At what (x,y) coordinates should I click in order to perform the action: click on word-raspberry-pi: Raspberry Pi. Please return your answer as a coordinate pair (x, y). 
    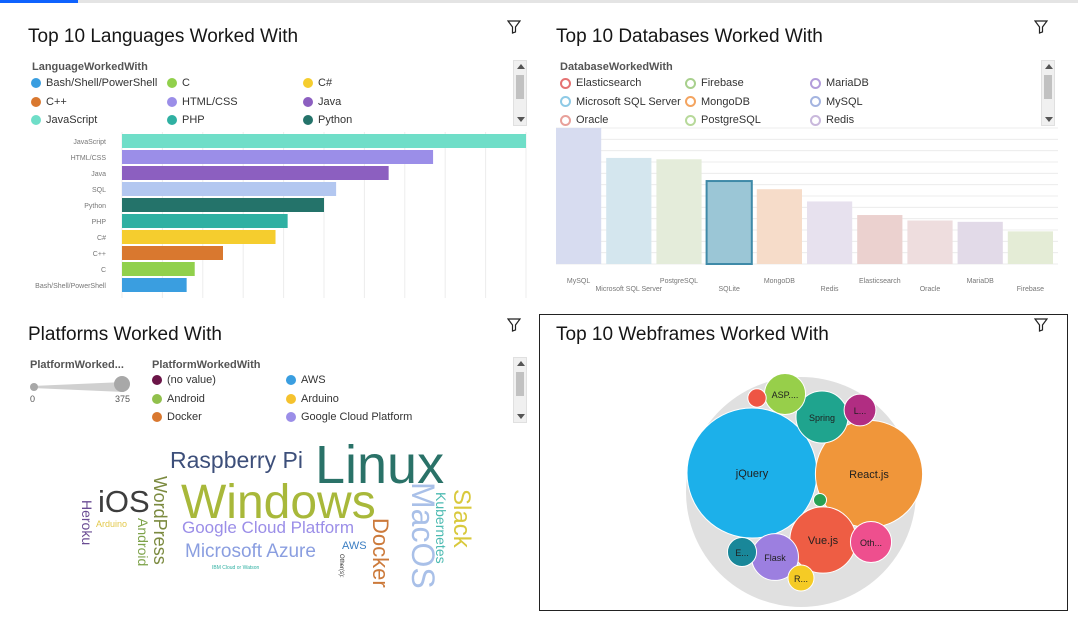
    Looking at the image, I should click on (236, 460).